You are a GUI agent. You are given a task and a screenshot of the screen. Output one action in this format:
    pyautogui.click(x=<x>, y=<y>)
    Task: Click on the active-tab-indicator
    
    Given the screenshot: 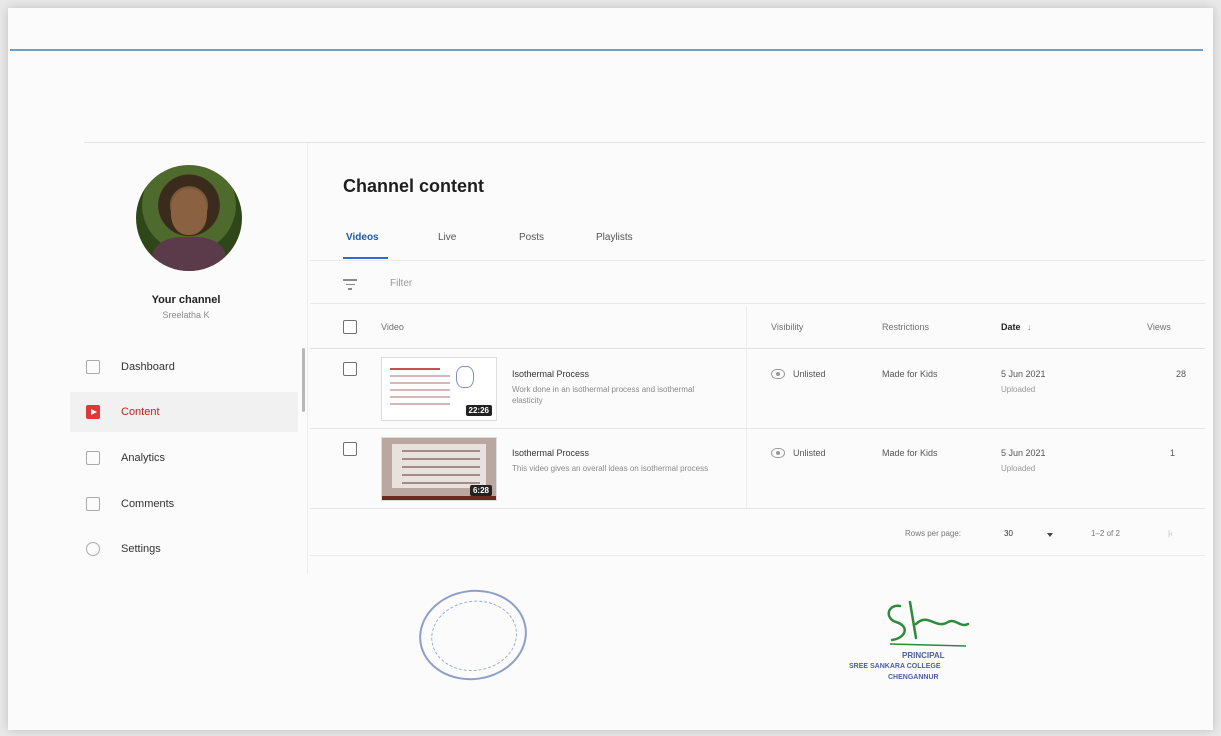 What is the action you would take?
    pyautogui.click(x=365, y=258)
    